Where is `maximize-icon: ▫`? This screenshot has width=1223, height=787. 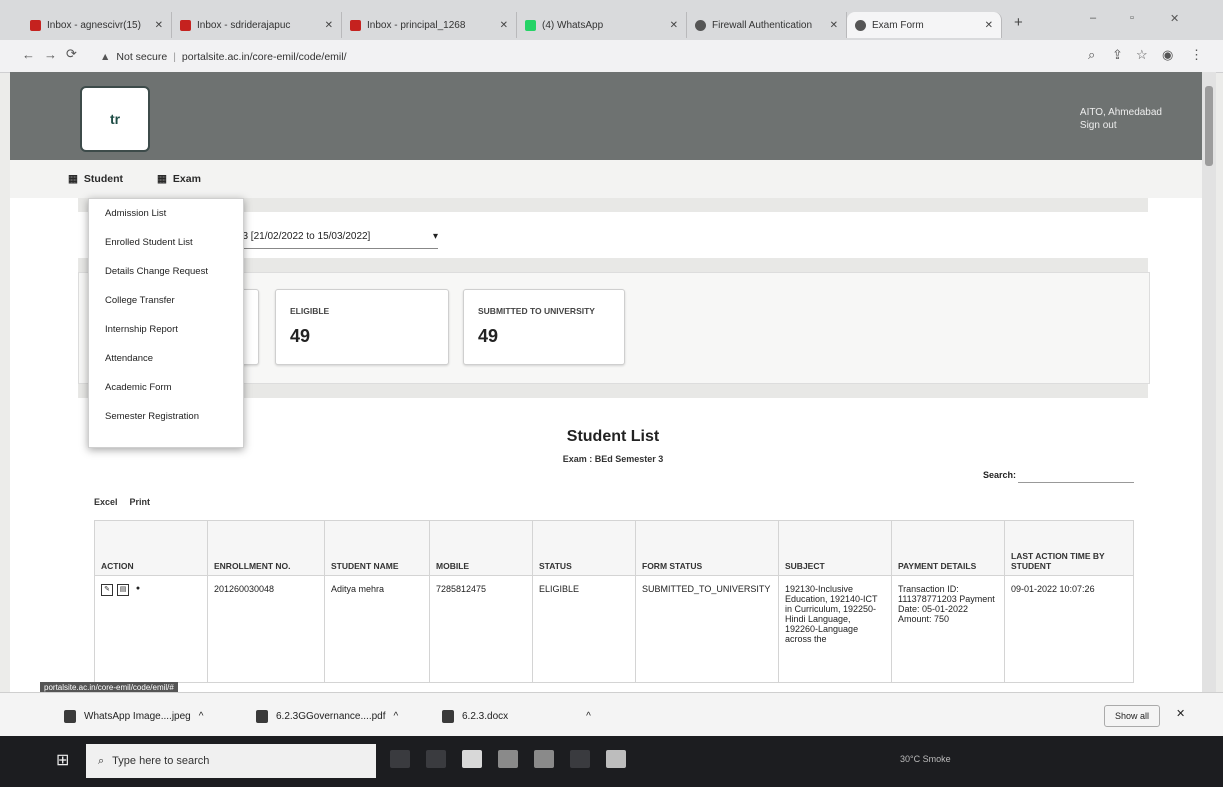 maximize-icon: ▫ is located at coordinates (1132, 18).